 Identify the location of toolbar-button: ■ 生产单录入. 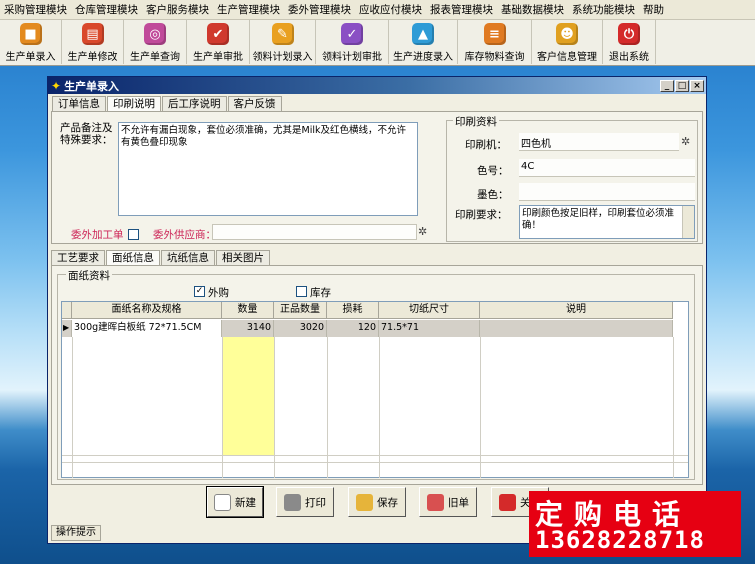
(31, 42).